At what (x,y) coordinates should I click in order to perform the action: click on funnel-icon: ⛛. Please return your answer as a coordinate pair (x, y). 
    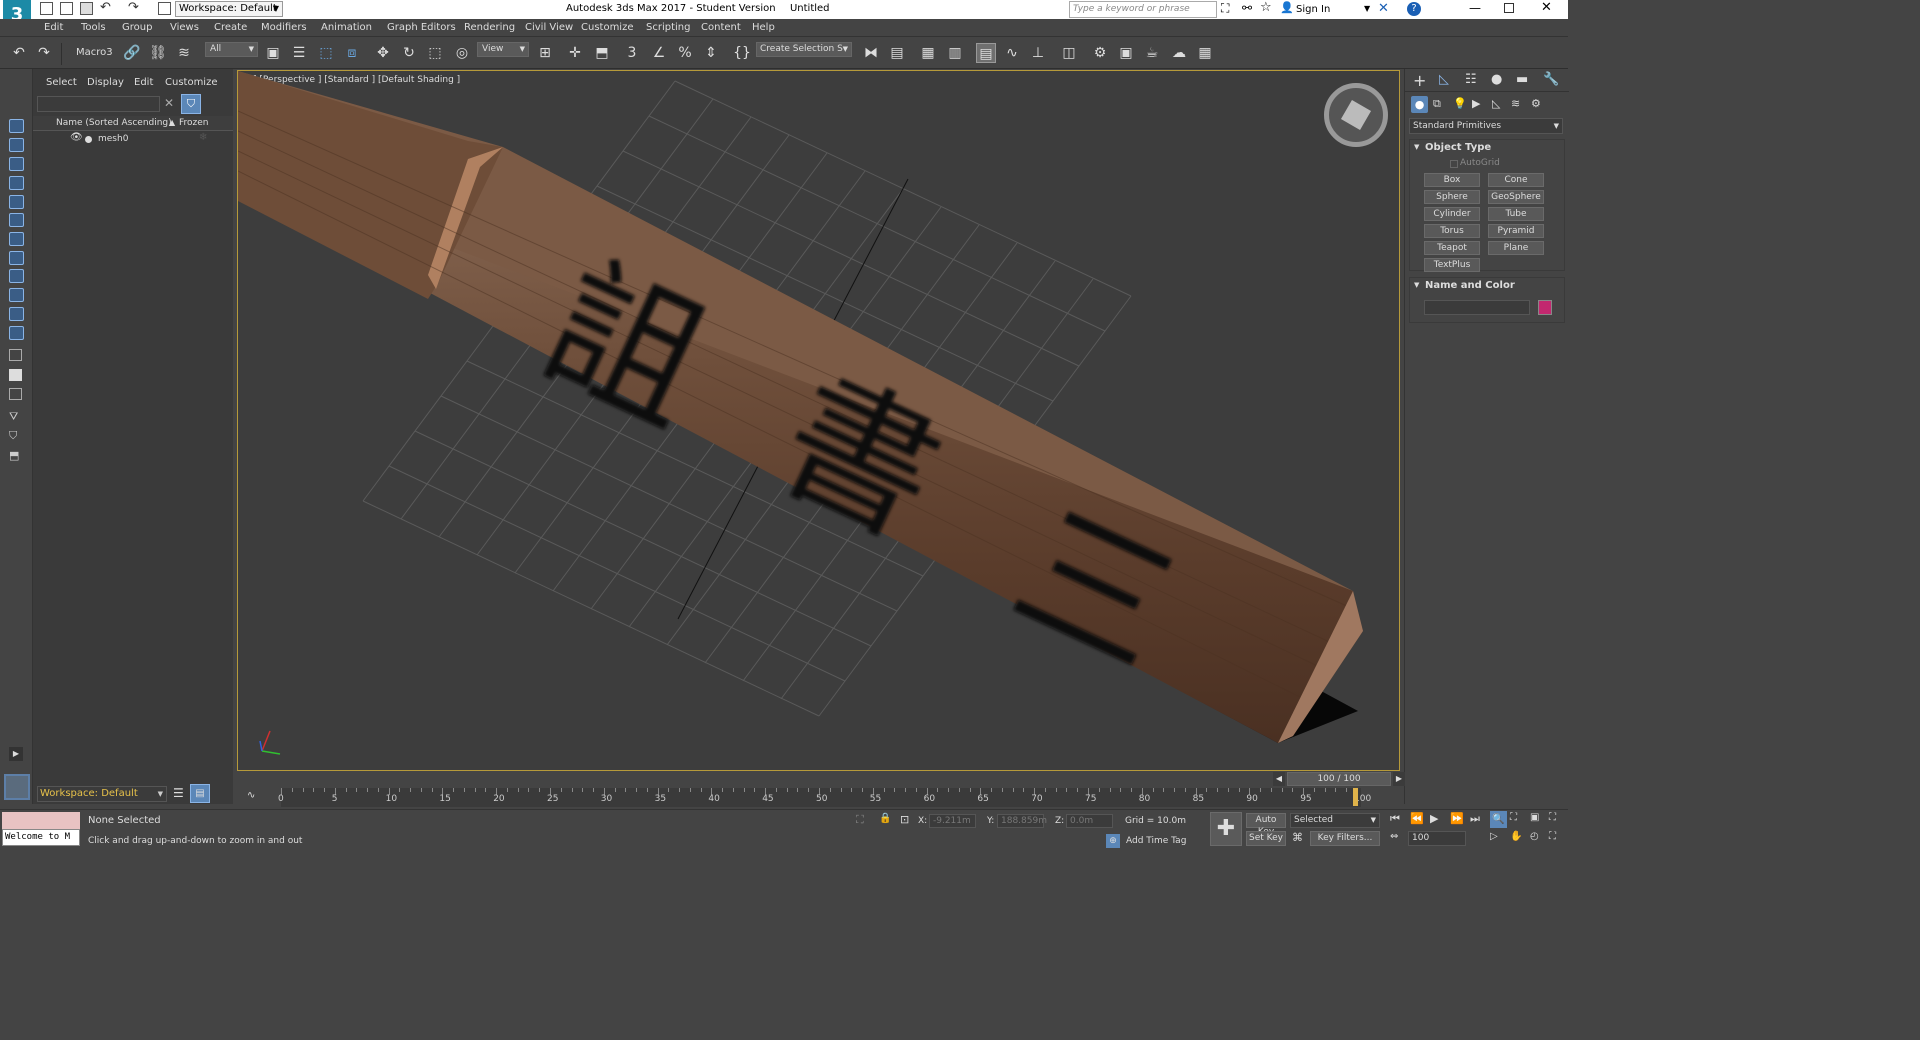
    Looking at the image, I should click on (13, 417).